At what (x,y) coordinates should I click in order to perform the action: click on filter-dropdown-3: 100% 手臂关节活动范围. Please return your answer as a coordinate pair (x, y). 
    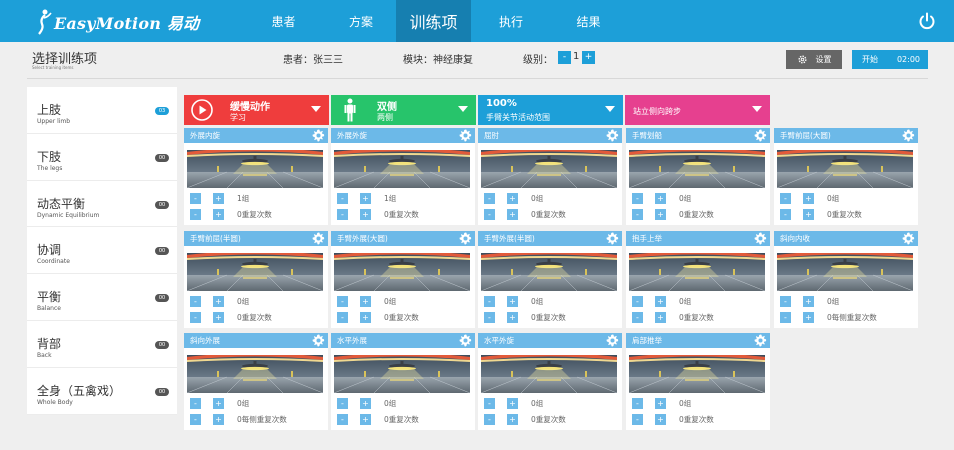
    Looking at the image, I should click on (550, 110).